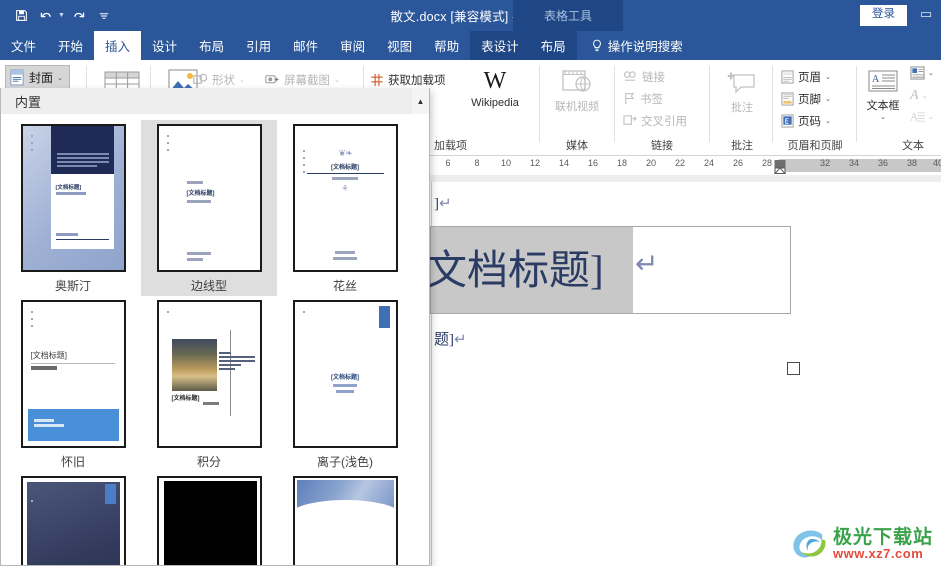 The width and height of the screenshot is (941, 566). I want to click on thumb-title: [文档标题], so click(185, 399).